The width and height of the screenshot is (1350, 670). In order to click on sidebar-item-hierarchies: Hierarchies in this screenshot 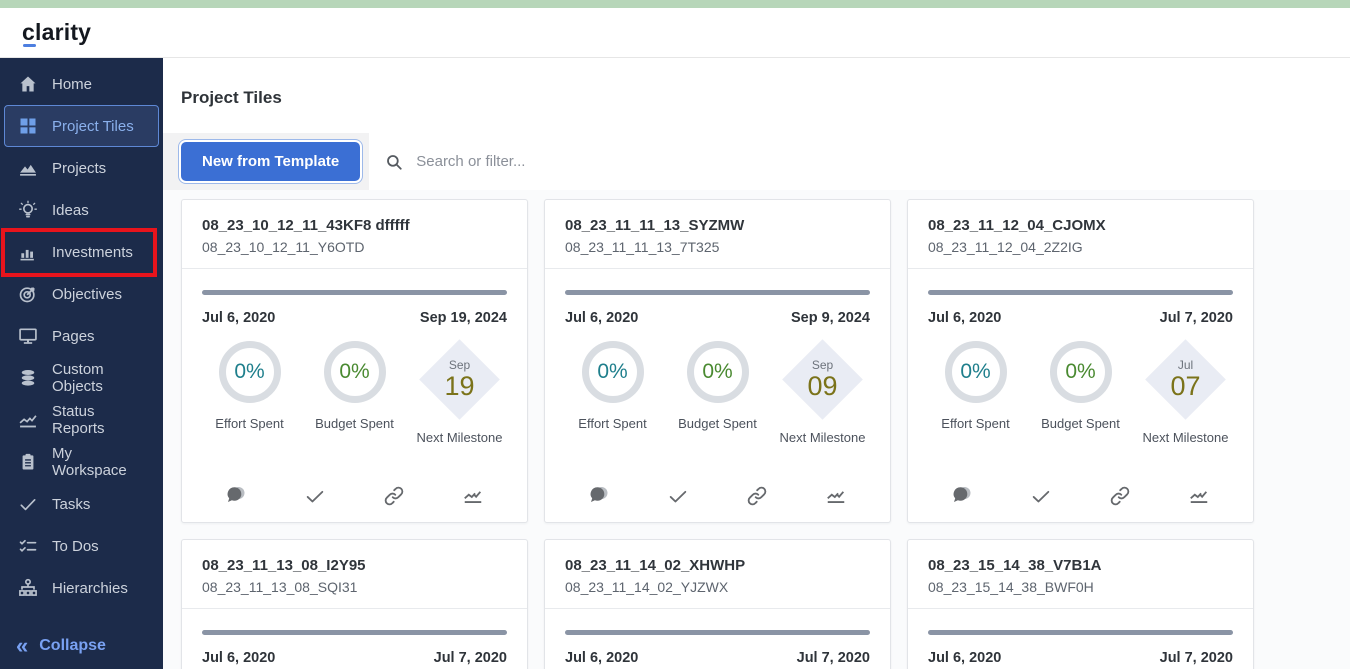, I will do `click(81, 588)`.